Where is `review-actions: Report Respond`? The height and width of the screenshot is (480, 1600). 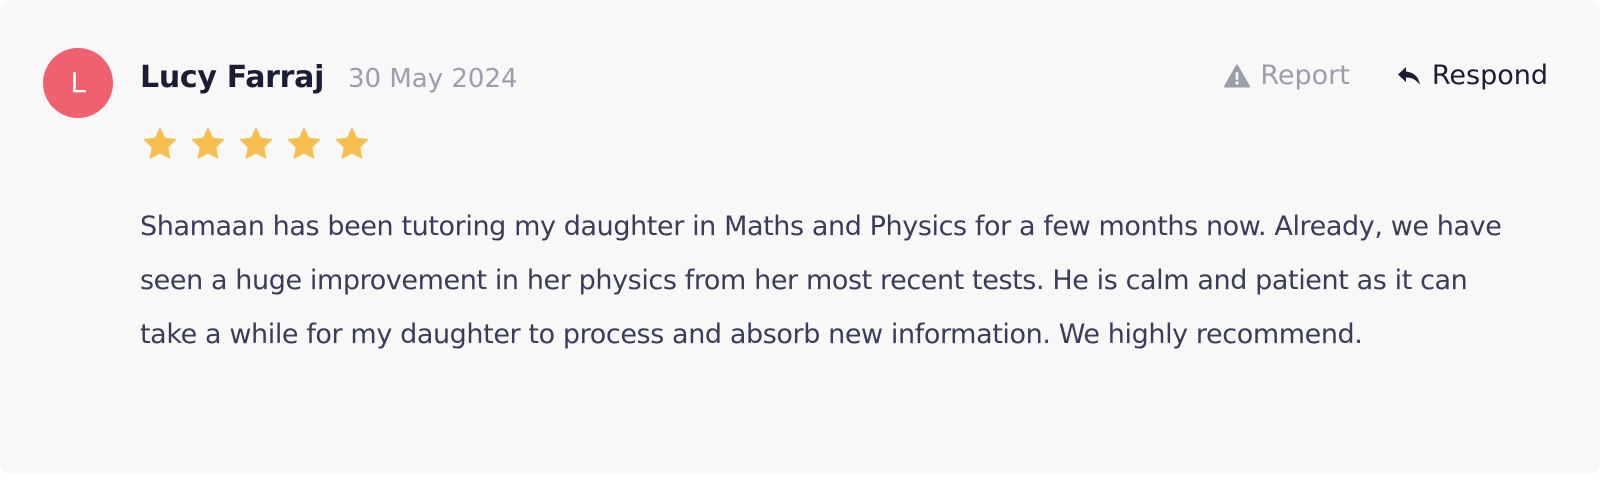 review-actions: Report Respond is located at coordinates (1386, 75).